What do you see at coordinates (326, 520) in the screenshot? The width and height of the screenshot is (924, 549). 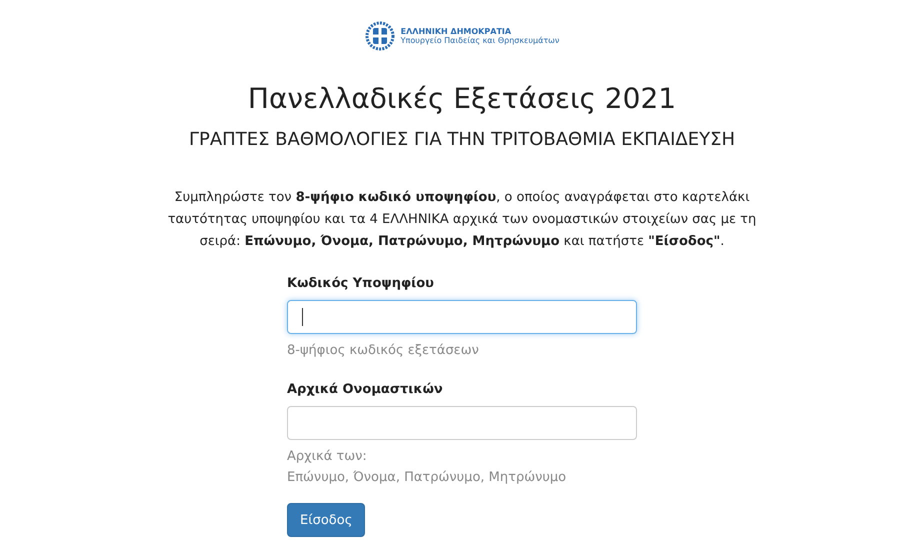 I see `submit-button: Είσοδος` at bounding box center [326, 520].